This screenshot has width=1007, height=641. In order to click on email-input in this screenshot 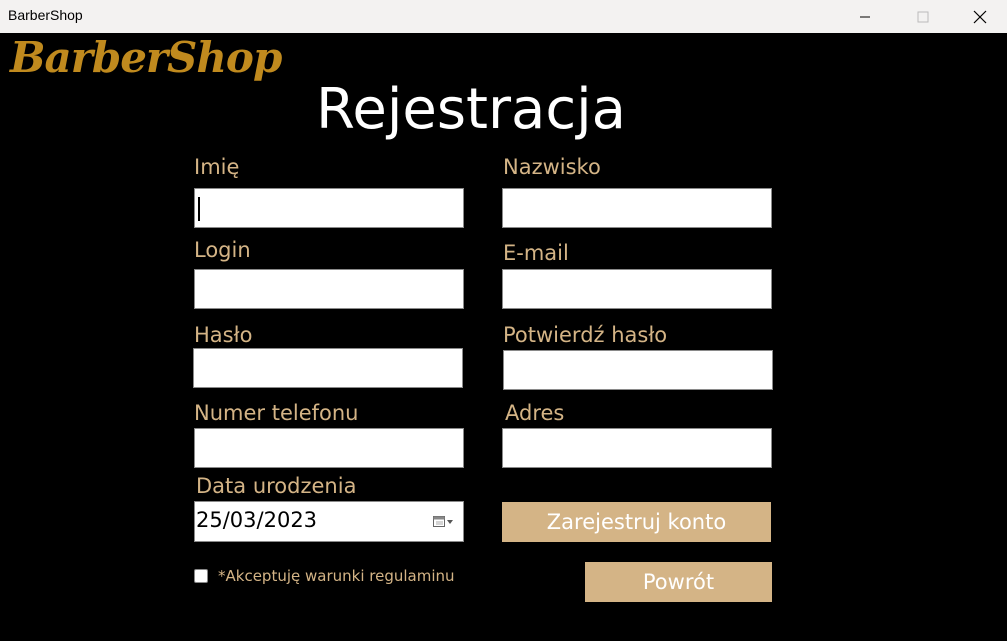, I will do `click(637, 289)`.